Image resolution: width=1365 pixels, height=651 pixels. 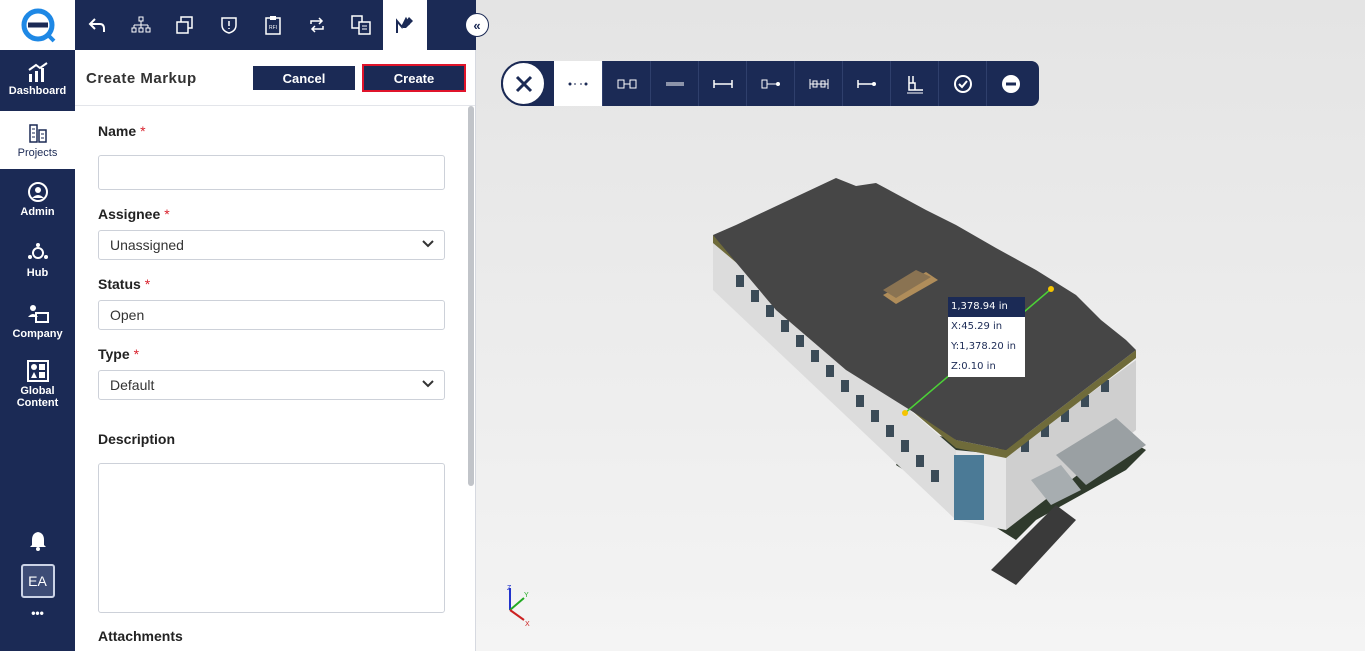 I want to click on tab-copy, so click(x=185, y=25).